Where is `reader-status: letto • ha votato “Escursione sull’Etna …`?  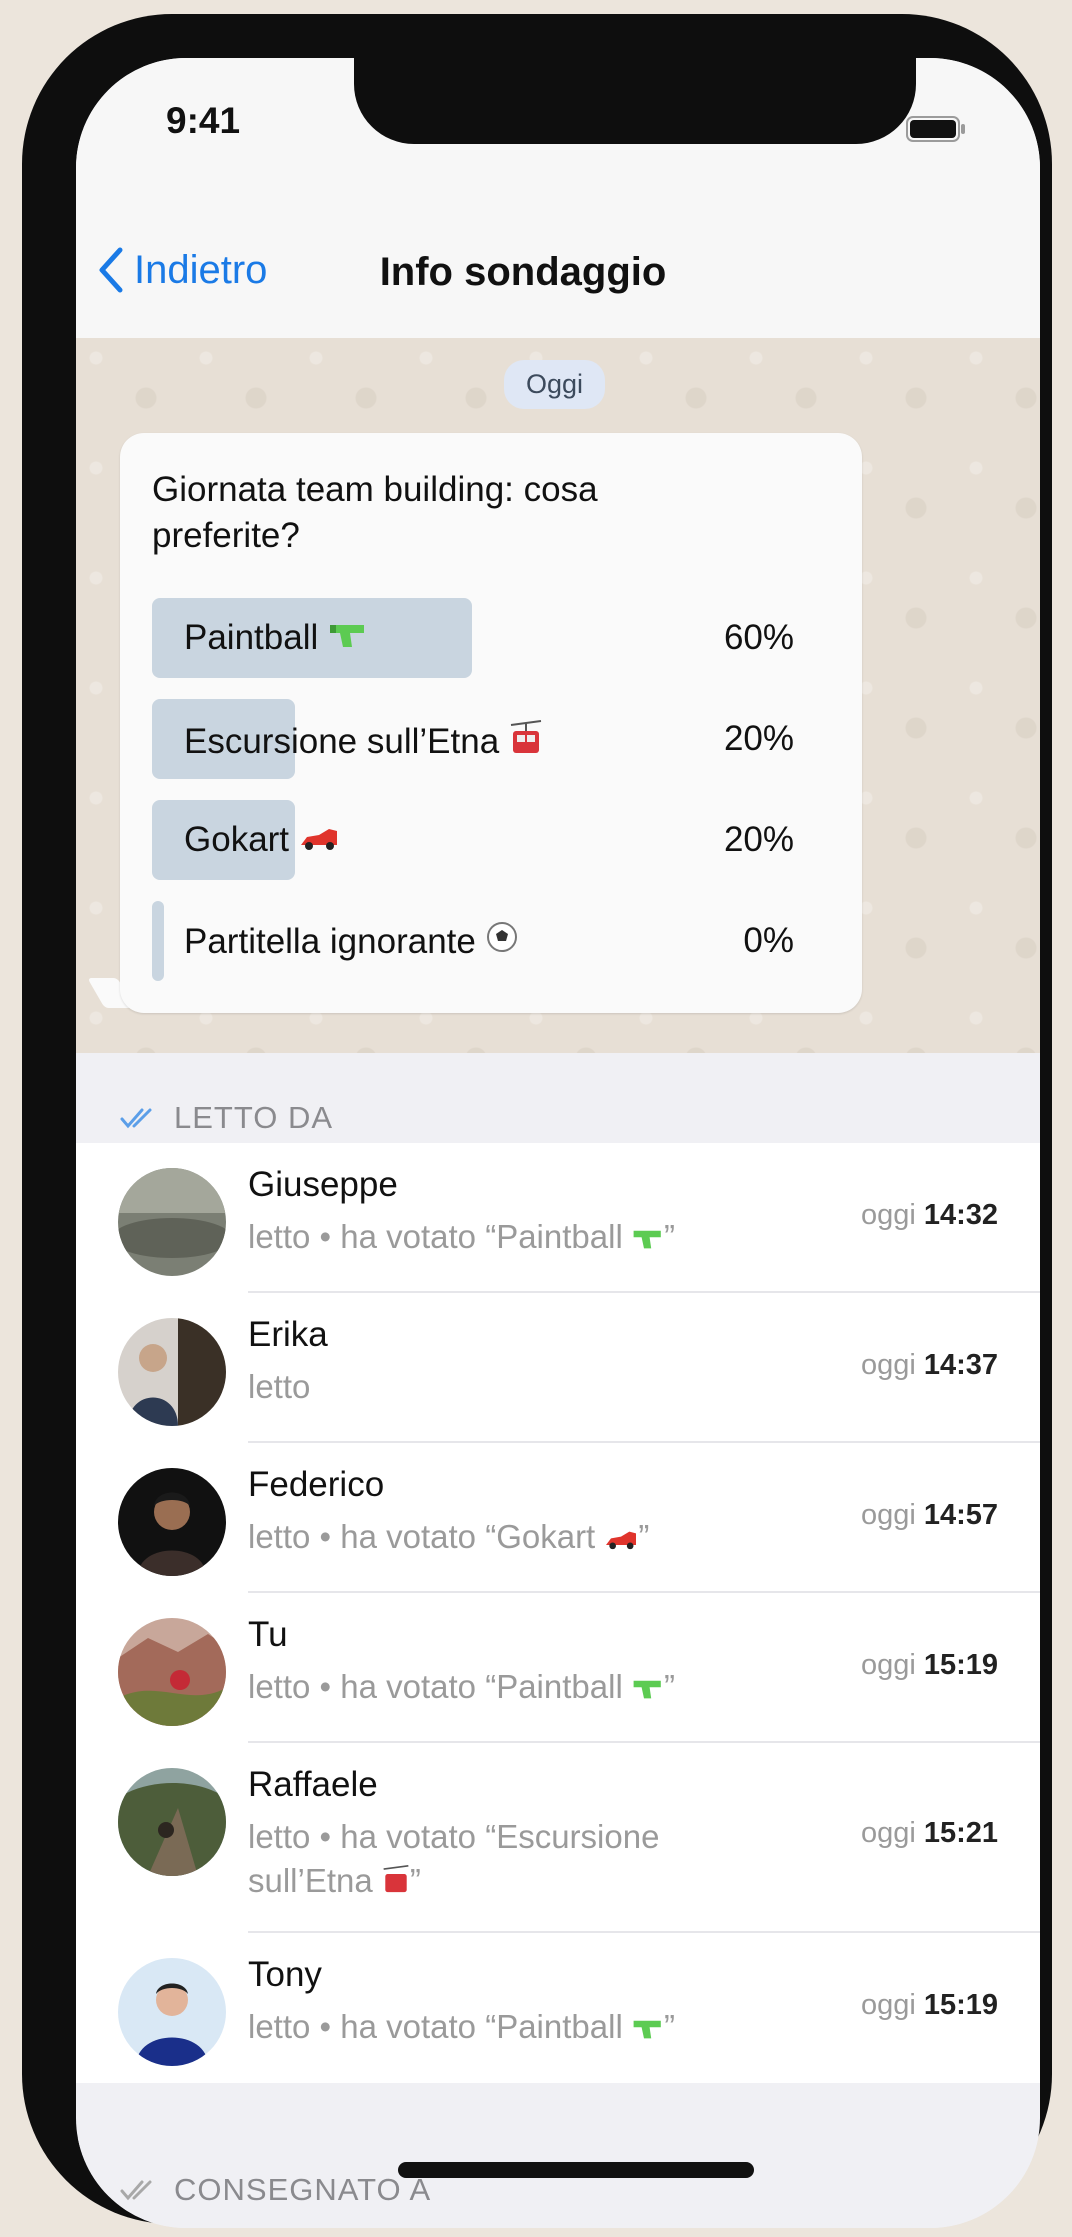 reader-status: letto • ha votato “Escursione sull’Etna … is located at coordinates (513, 1860).